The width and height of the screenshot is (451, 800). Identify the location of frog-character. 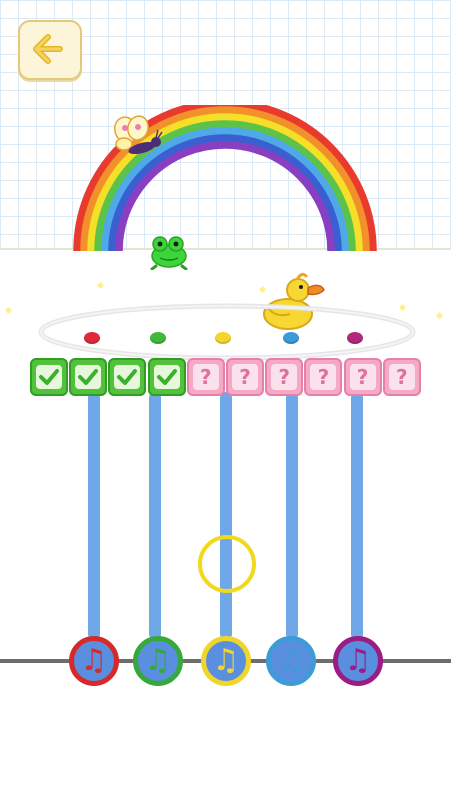
(169, 252).